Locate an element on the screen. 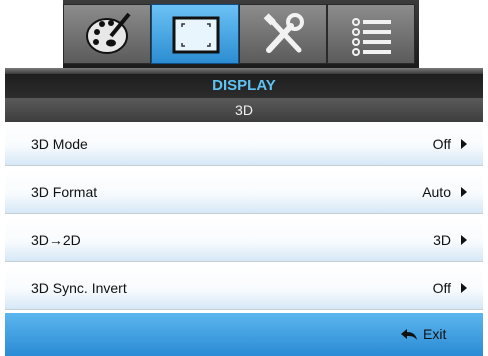 The width and height of the screenshot is (488, 356). display-frame-icon is located at coordinates (196, 35).